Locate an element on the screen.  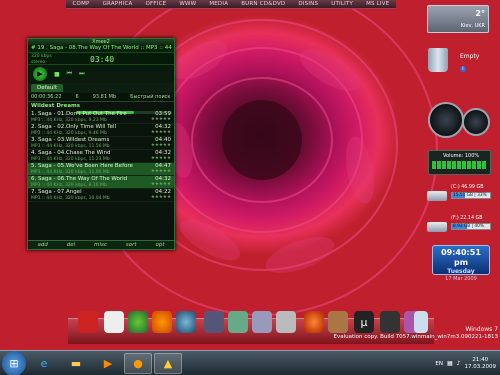
weather-city: Kiev, UKR is located at coordinates (472, 26).